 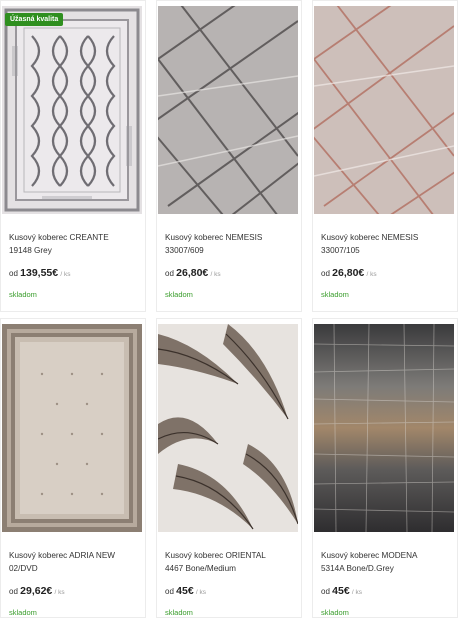 I want to click on product-name: Kusový koberec ADRIA NEW 02/DVD, so click(x=75, y=562).